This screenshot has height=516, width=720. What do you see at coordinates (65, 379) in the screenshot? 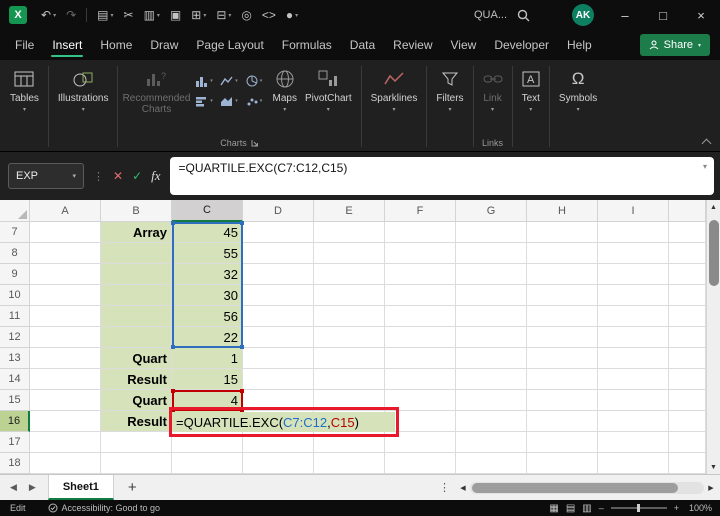
I see `cell-A14` at bounding box center [65, 379].